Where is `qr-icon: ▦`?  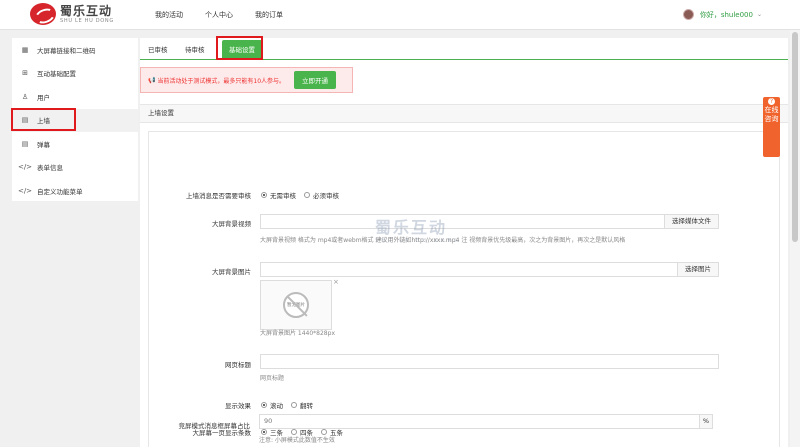
qr-icon: ▦ is located at coordinates (25, 49).